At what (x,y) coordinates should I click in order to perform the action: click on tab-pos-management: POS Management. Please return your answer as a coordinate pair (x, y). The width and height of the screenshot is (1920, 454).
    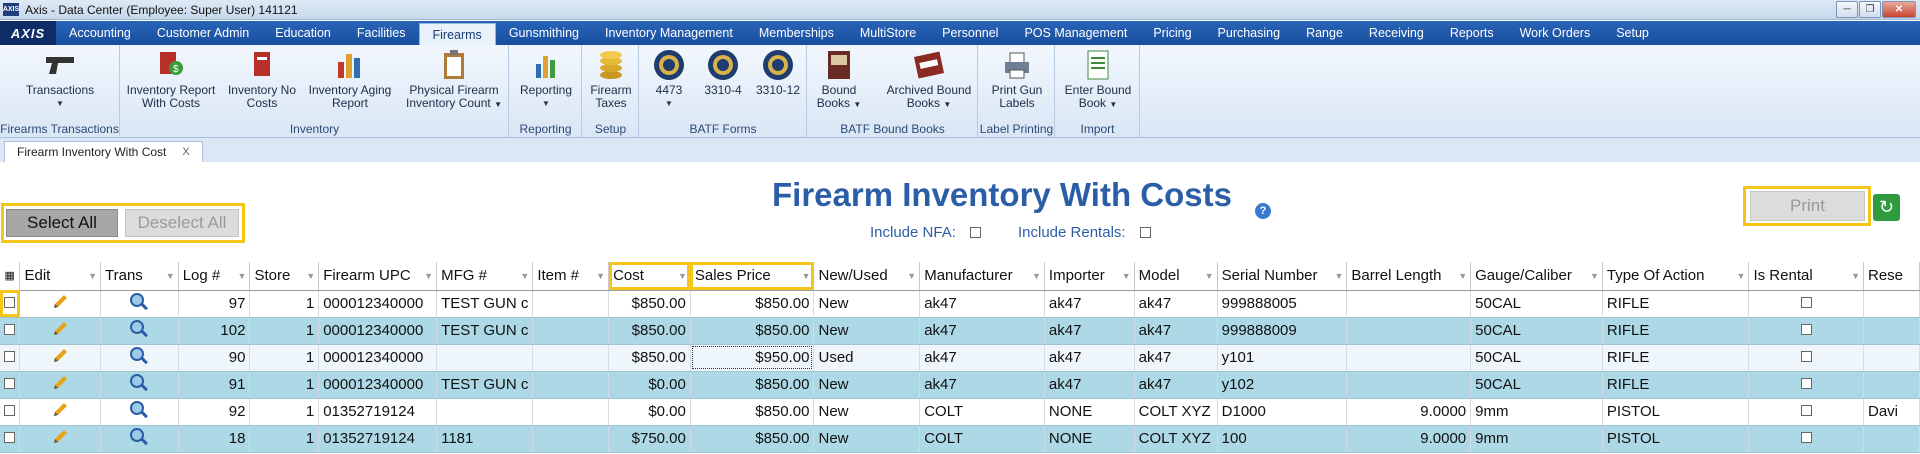
    Looking at the image, I should click on (1075, 33).